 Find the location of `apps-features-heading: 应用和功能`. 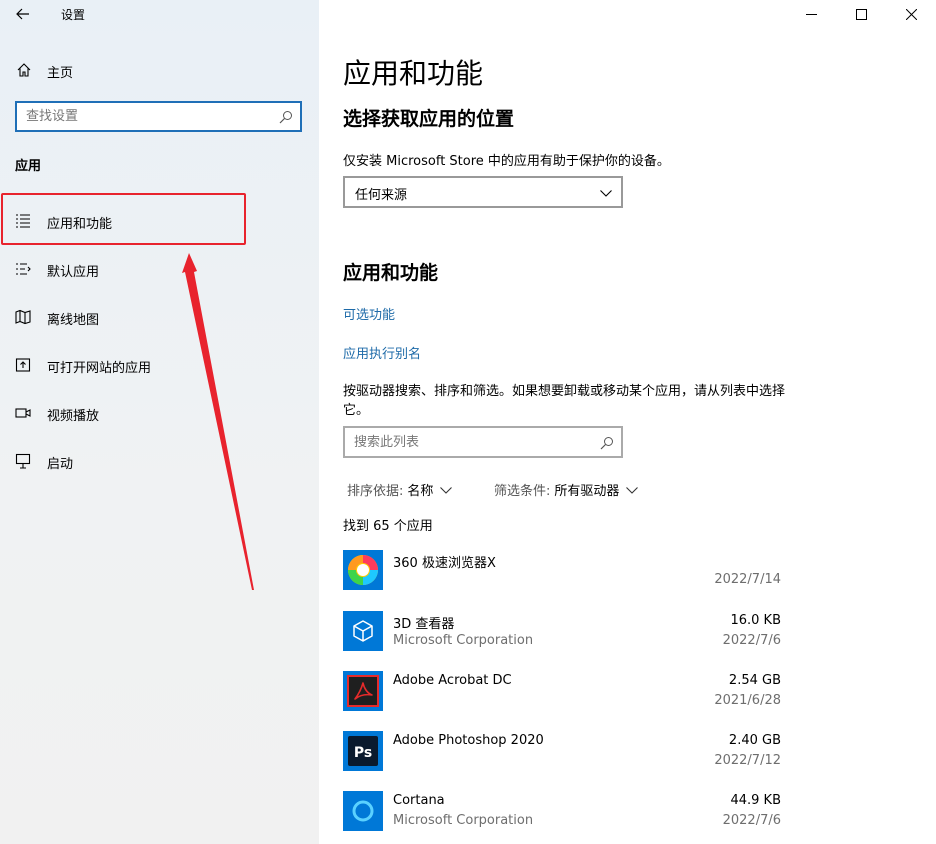

apps-features-heading: 应用和功能 is located at coordinates (391, 273).